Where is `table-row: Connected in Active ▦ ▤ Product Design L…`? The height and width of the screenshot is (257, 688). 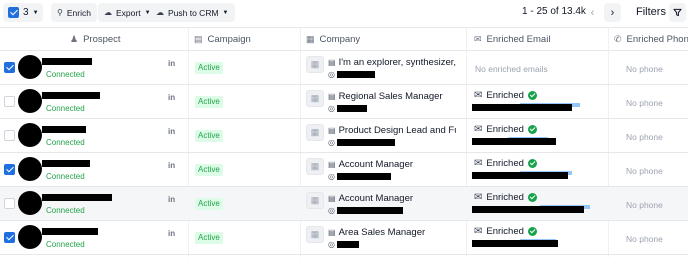
table-row: Connected in Active ▦ ▤ Product Design L… is located at coordinates (344, 136).